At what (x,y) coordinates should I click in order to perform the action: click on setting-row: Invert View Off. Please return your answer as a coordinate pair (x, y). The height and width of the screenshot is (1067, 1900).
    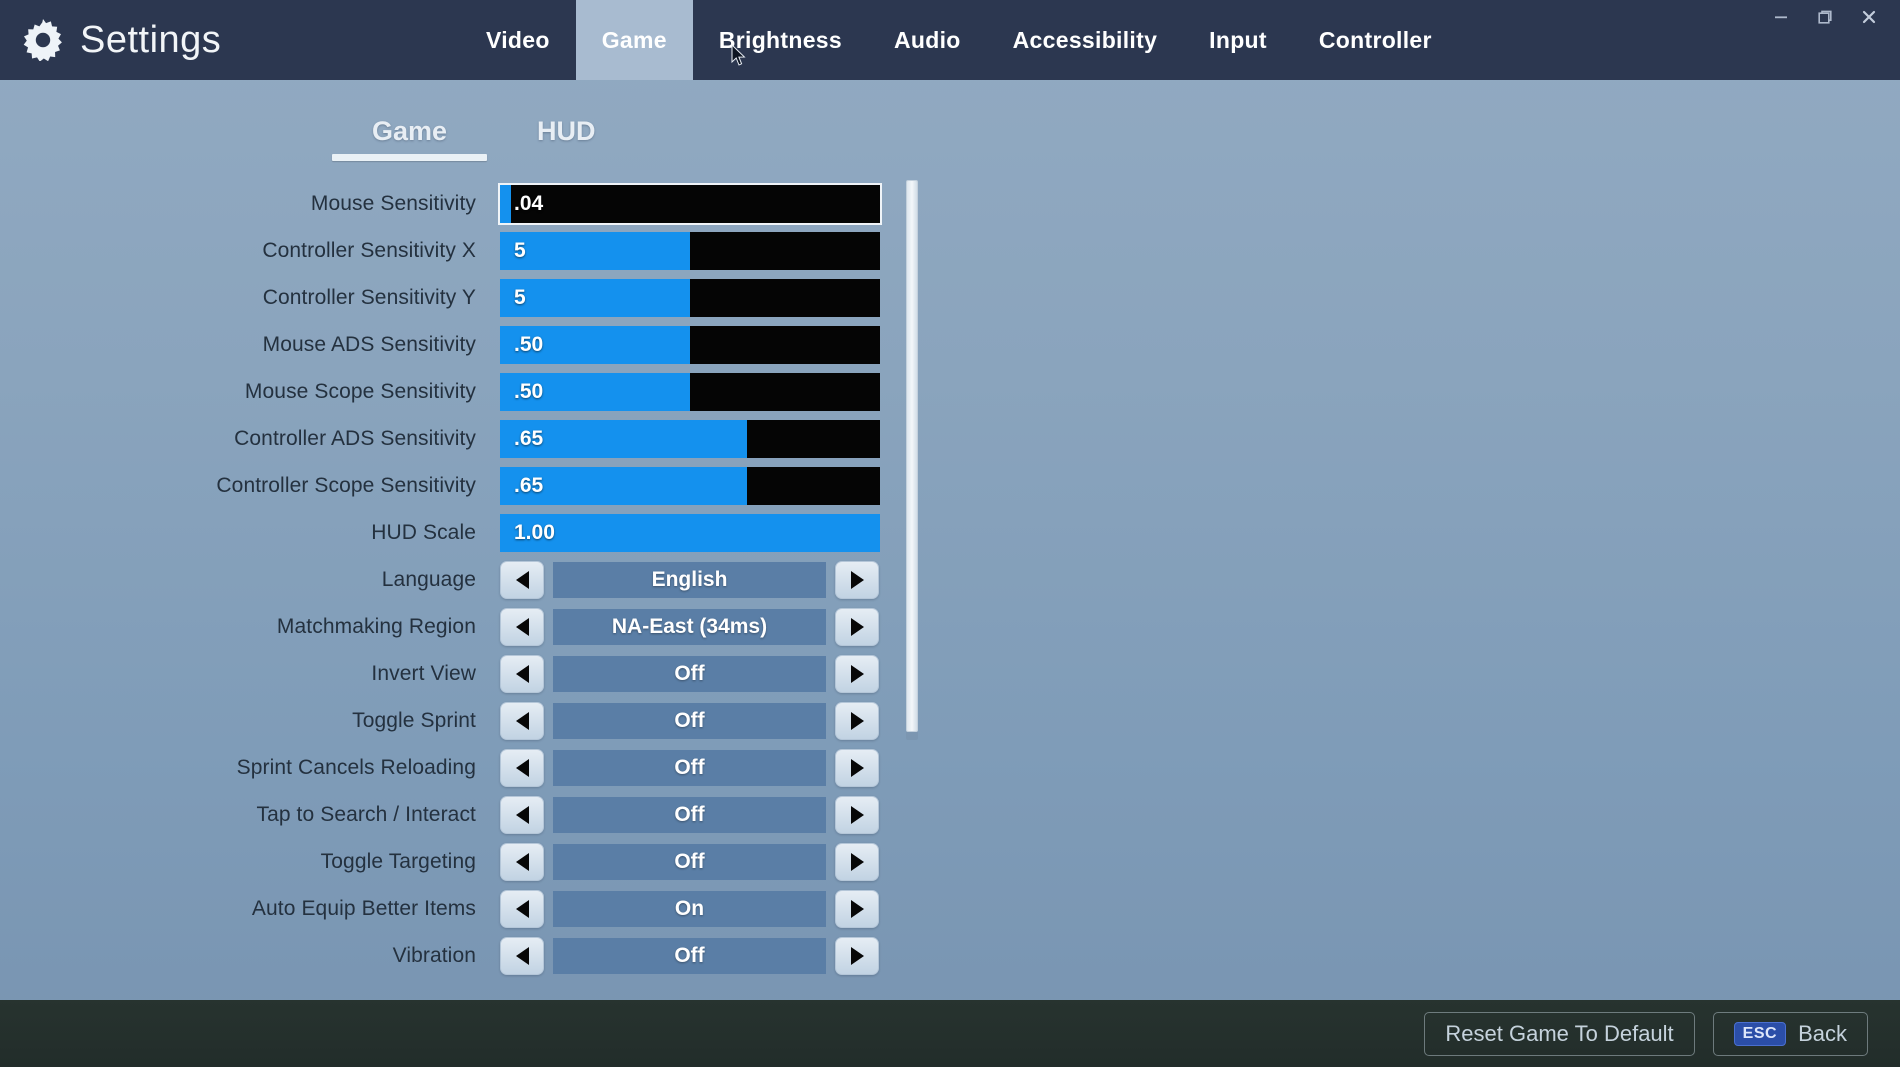
    Looking at the image, I should click on (470, 673).